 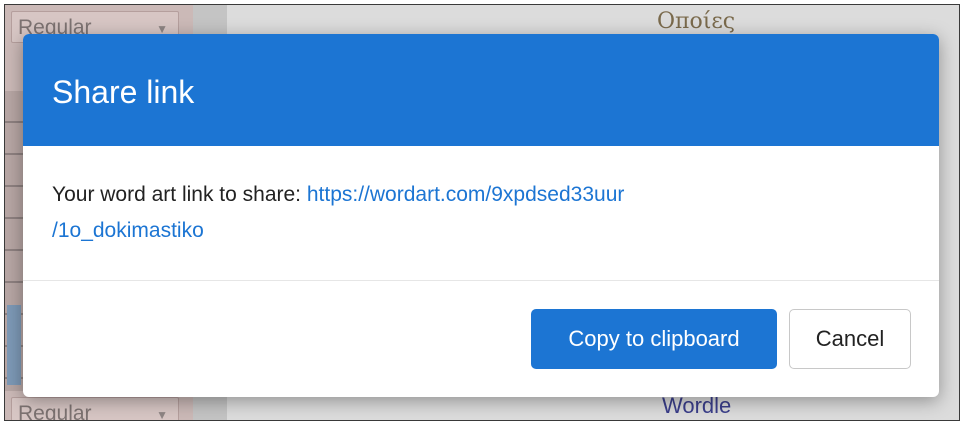 I want to click on copy-to-clipboard-button: Copy to clipboard, so click(x=654, y=339).